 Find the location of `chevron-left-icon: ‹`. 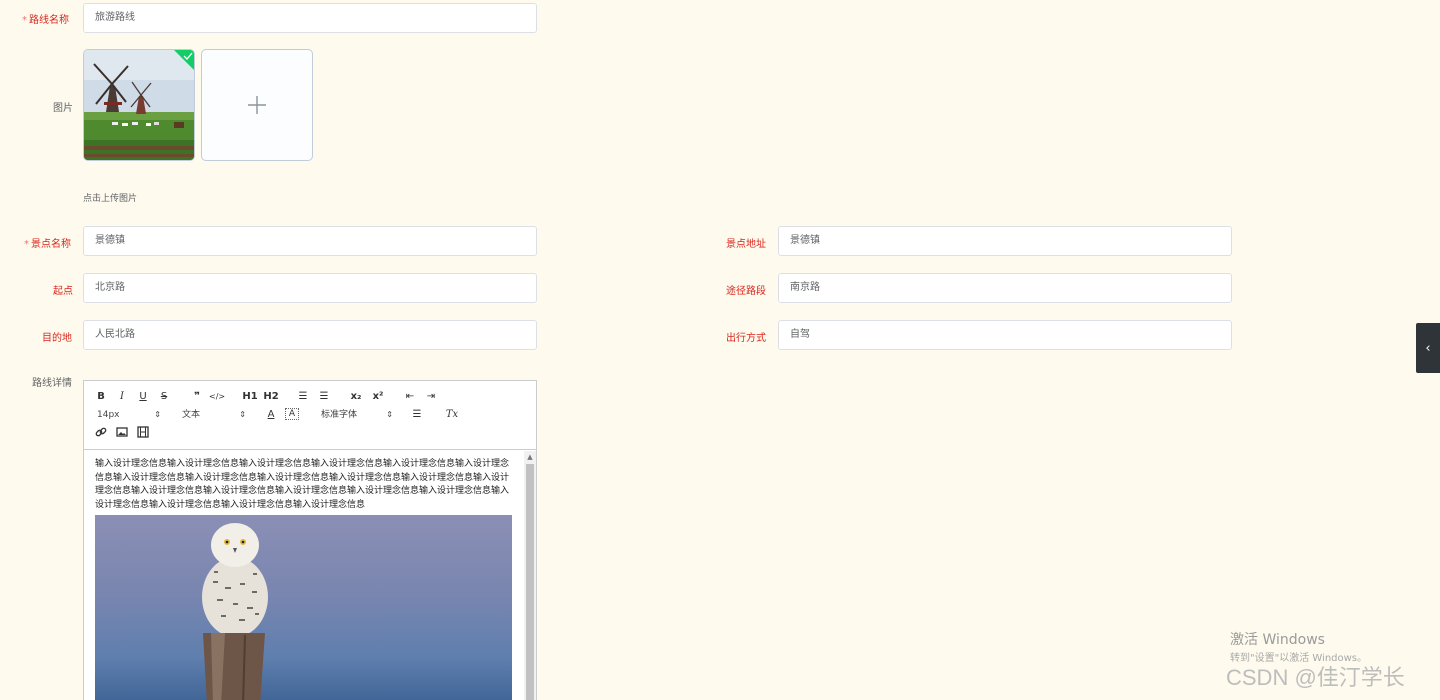

chevron-left-icon: ‹ is located at coordinates (1428, 348).